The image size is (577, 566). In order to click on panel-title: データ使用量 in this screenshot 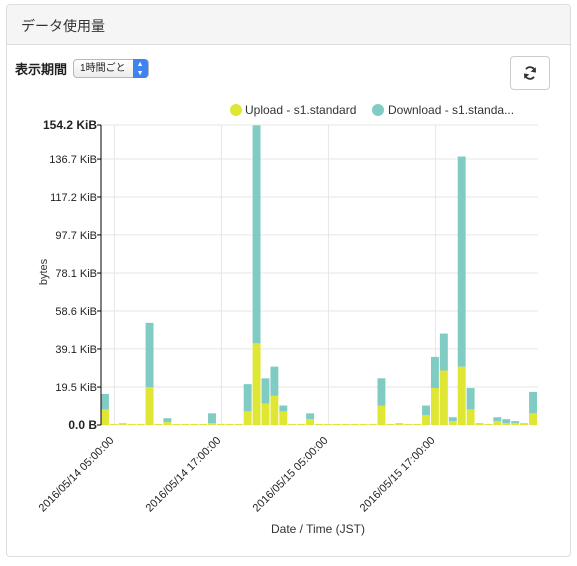, I will do `click(288, 25)`.